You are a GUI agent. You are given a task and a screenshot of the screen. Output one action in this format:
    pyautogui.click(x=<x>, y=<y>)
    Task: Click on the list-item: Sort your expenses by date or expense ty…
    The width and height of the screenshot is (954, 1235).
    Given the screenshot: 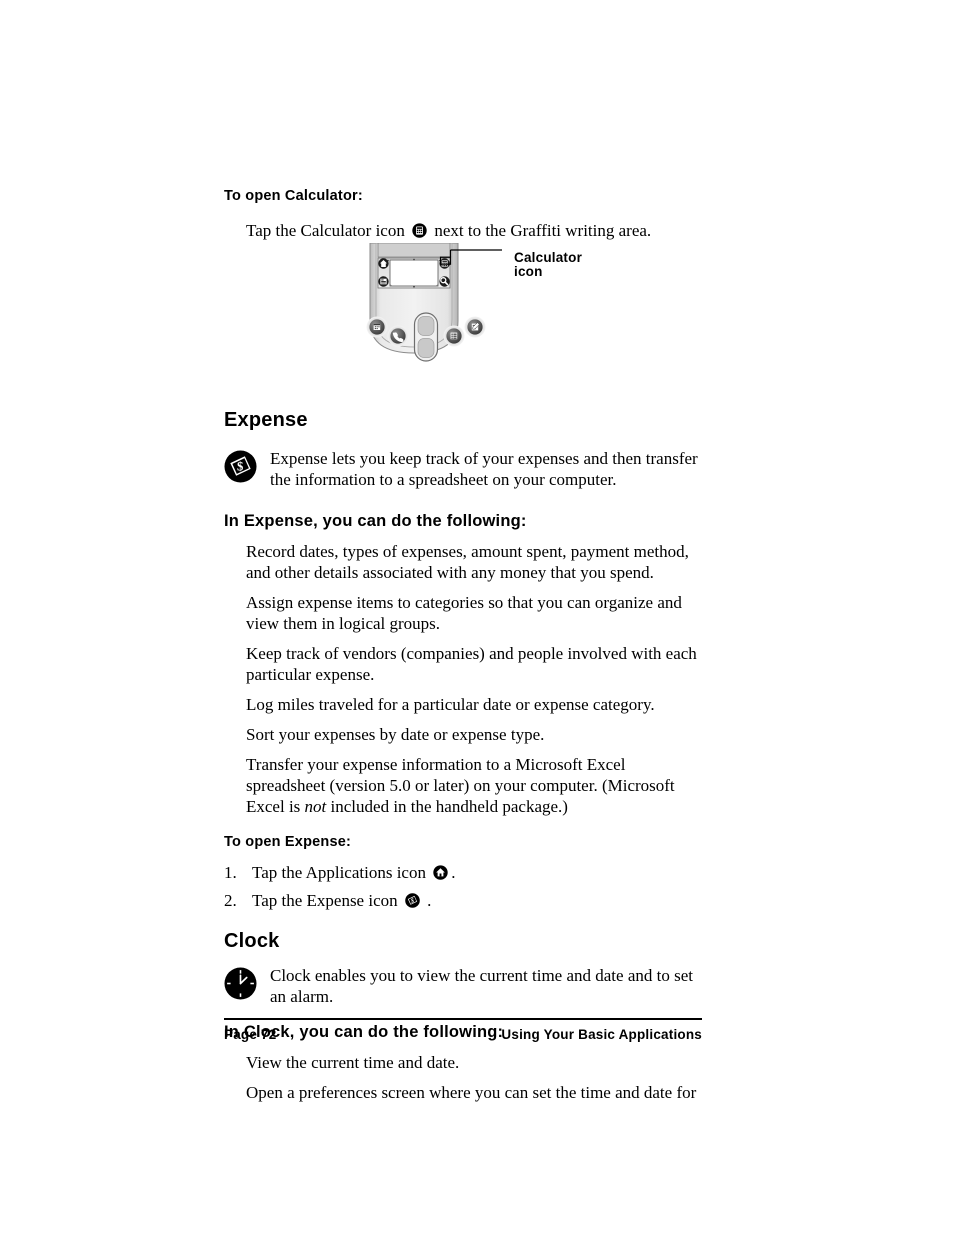 What is the action you would take?
    pyautogui.click(x=395, y=734)
    